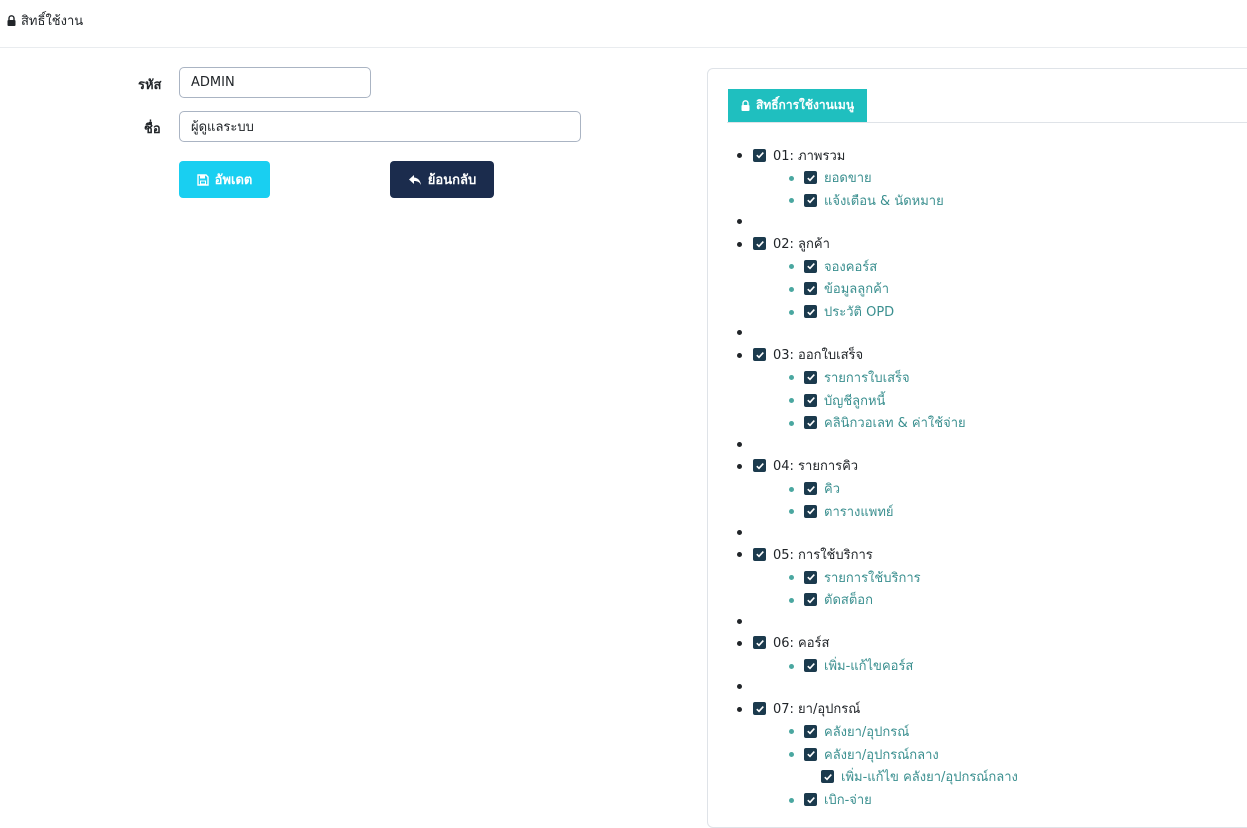  I want to click on page-title: สิทธิ์ใช้งาน, so click(45, 20).